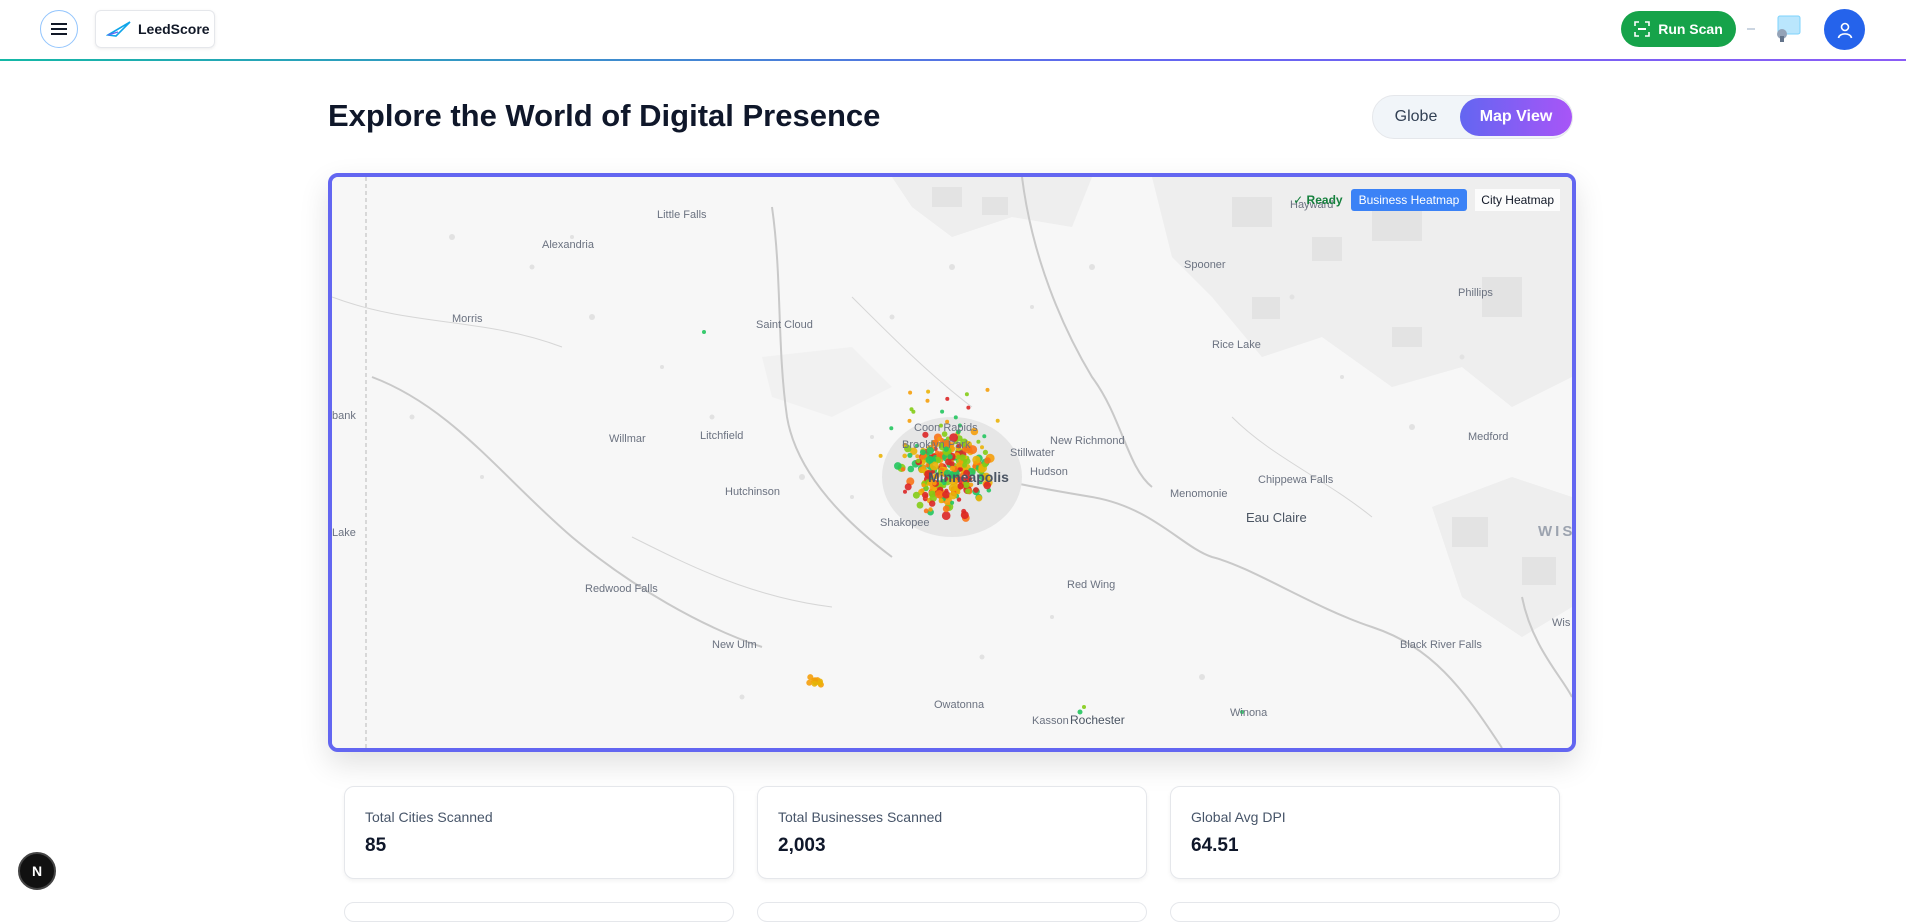 This screenshot has width=1906, height=922. I want to click on stat-card-businesses: Total Businesses Scanned 2,003, so click(952, 832).